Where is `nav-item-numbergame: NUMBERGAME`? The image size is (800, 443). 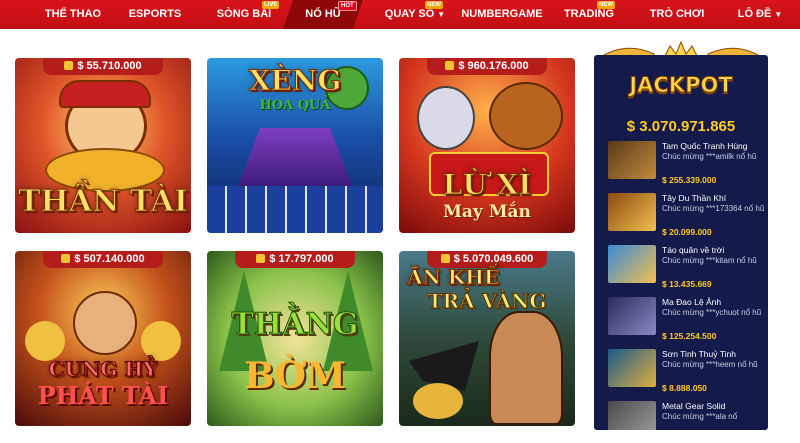 nav-item-numbergame: NUMBERGAME is located at coordinates (502, 14).